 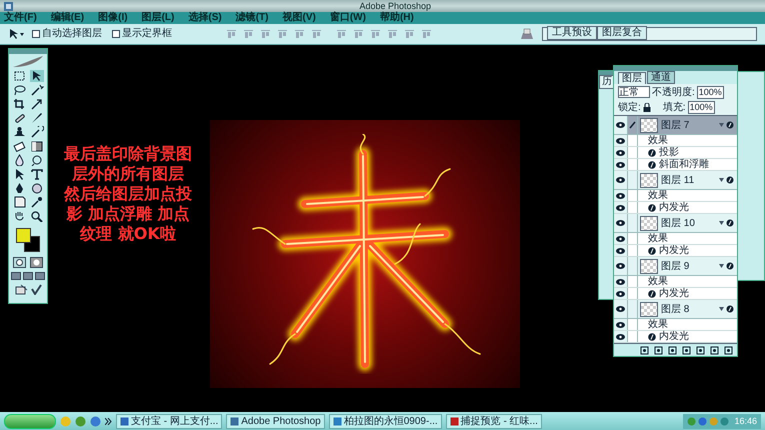 What do you see at coordinates (28, 51) in the screenshot?
I see `toolbox-title-bar` at bounding box center [28, 51].